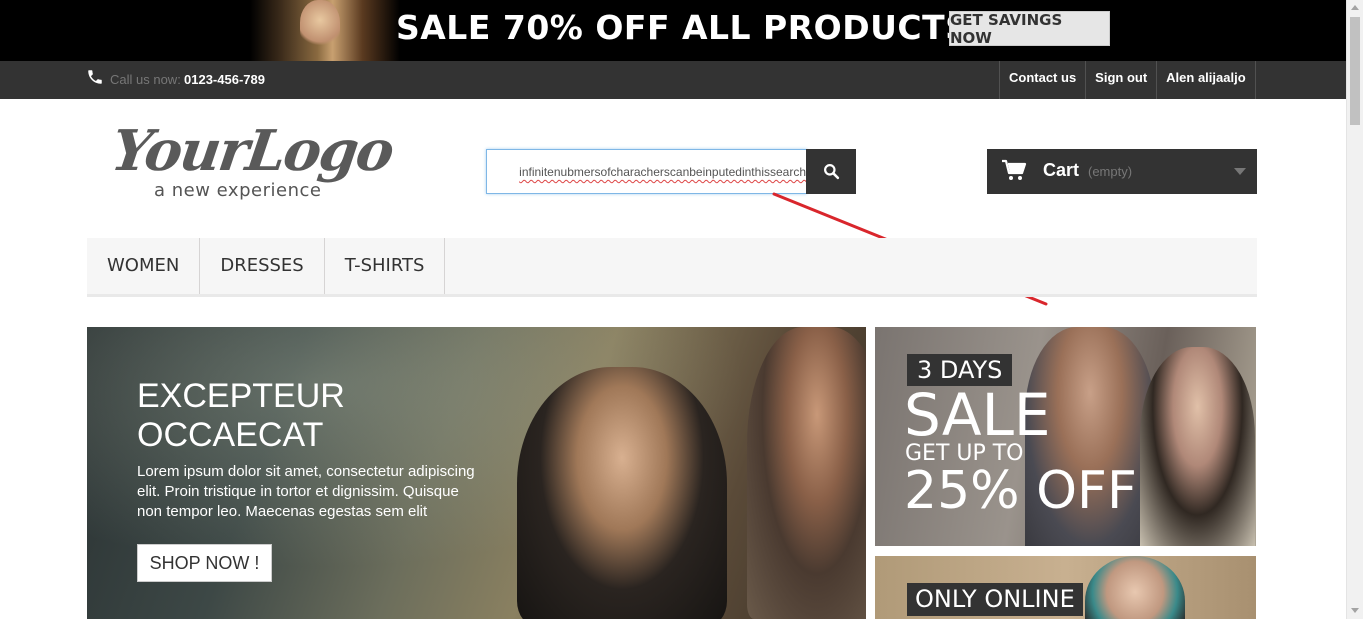  What do you see at coordinates (241, 415) in the screenshot?
I see `hero-title: EXCEPTEUR OCCAECAT` at bounding box center [241, 415].